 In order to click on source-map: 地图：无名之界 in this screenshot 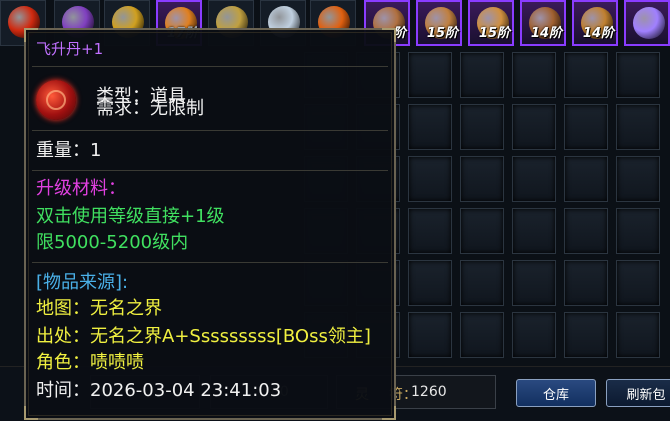, I will do `click(99, 308)`.